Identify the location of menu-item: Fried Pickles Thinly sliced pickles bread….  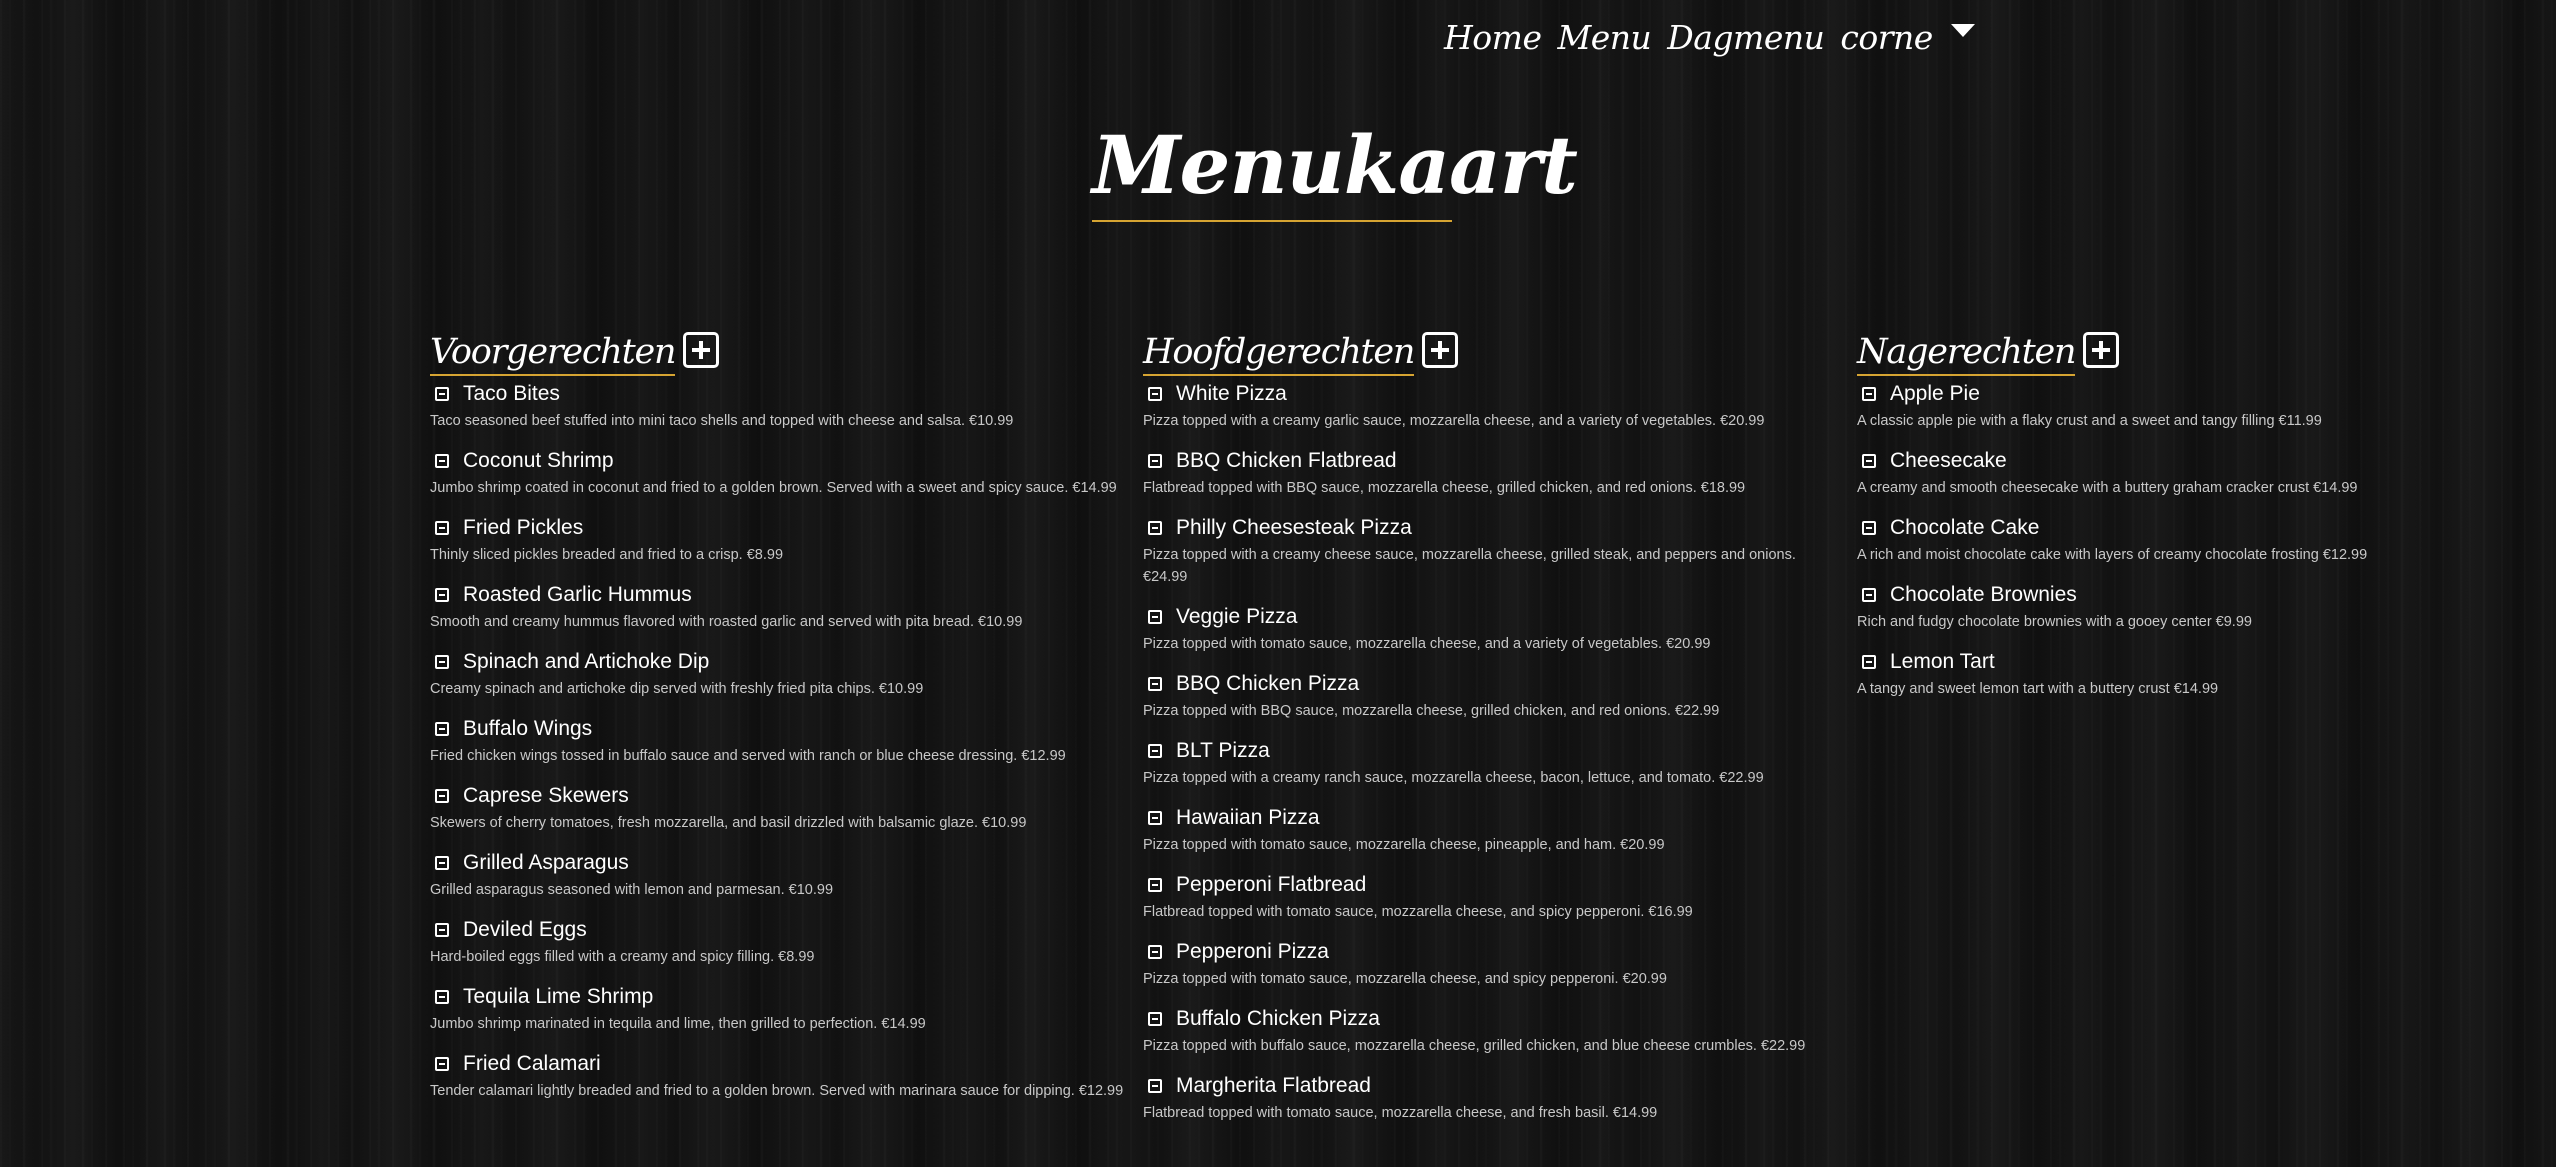
(780, 540).